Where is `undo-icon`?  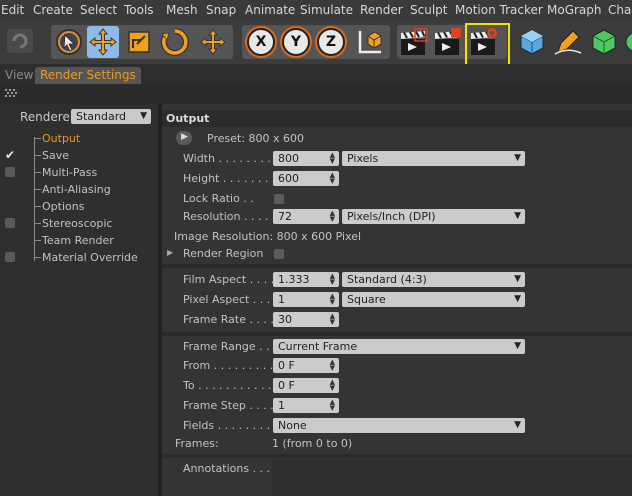
undo-icon is located at coordinates (20, 41).